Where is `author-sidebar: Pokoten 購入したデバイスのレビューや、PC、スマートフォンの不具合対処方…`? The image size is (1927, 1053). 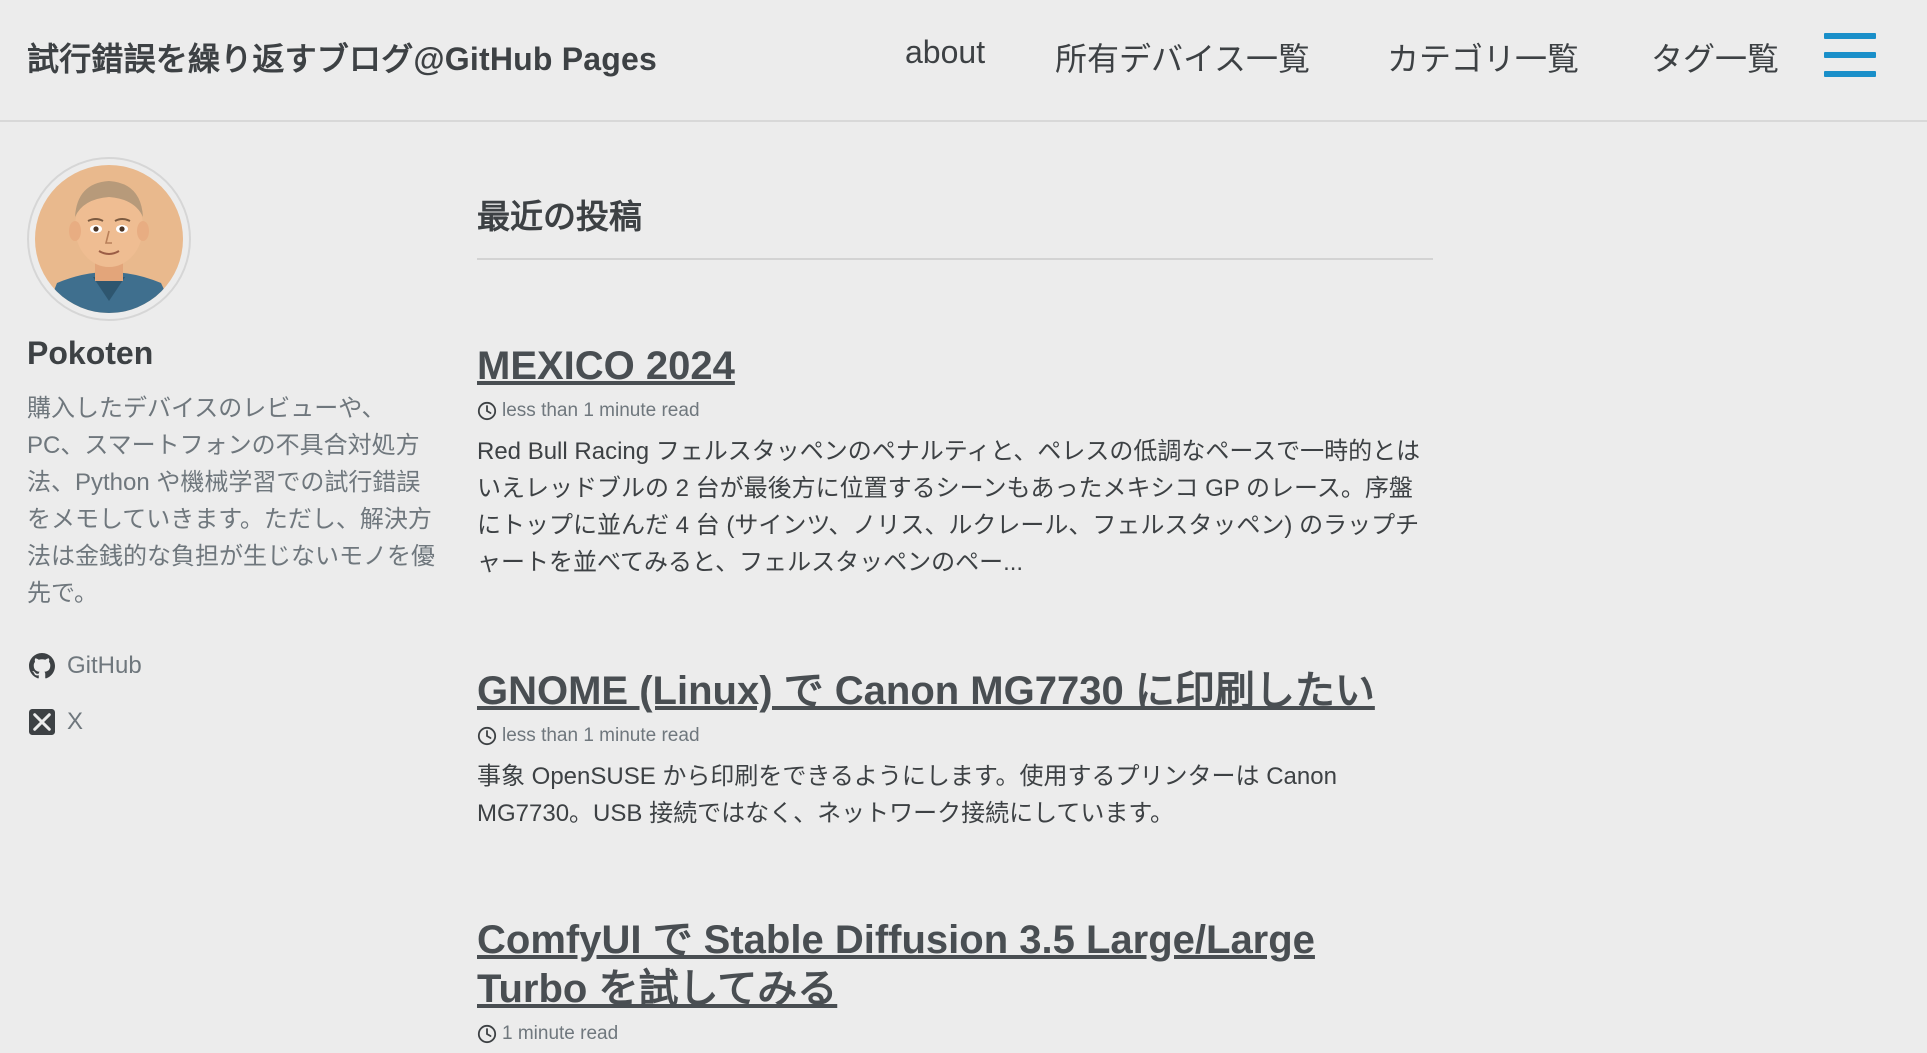 author-sidebar: Pokoten 購入したデバイスのレビューや、PC、スマートフォンの不具合対処方… is located at coordinates (232, 457).